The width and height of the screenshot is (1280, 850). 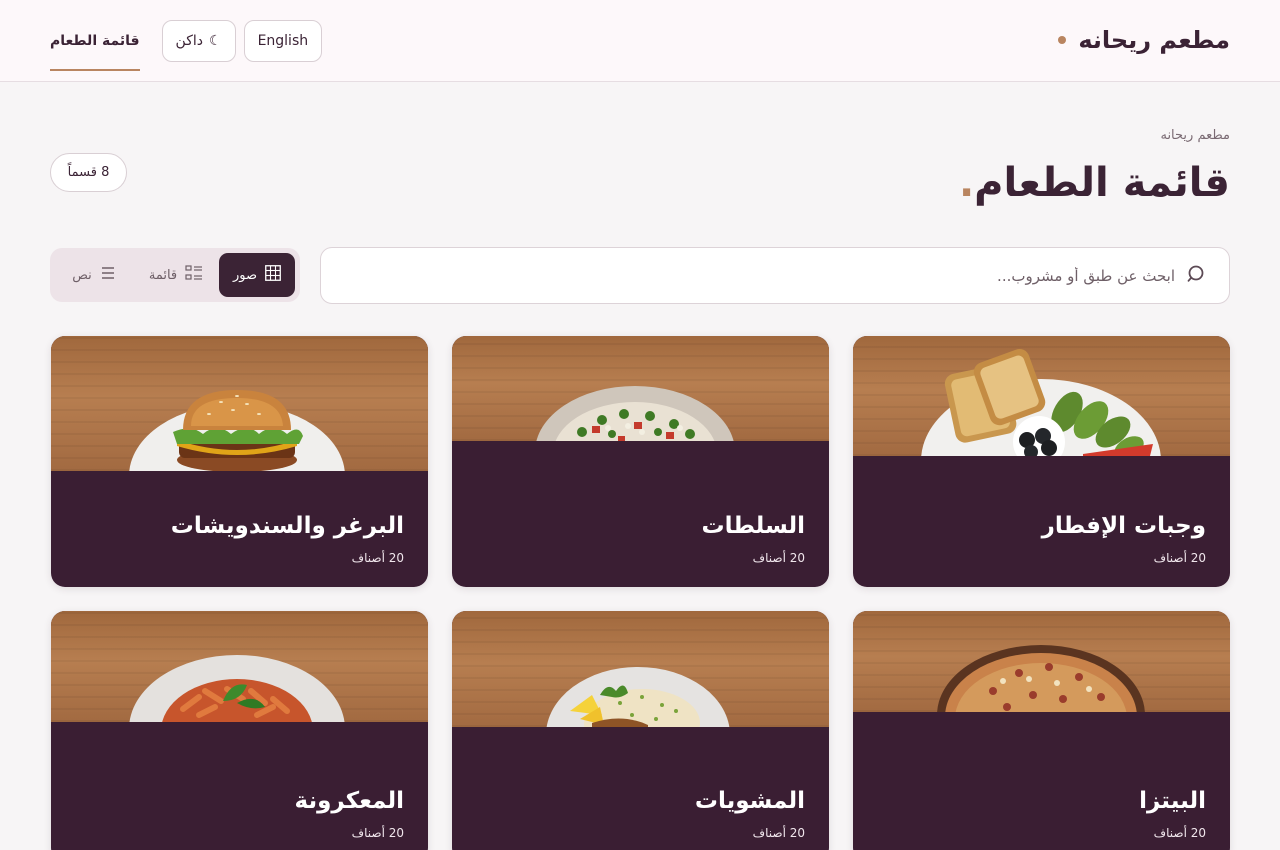 I want to click on view-grid-button: صور, so click(x=257, y=275).